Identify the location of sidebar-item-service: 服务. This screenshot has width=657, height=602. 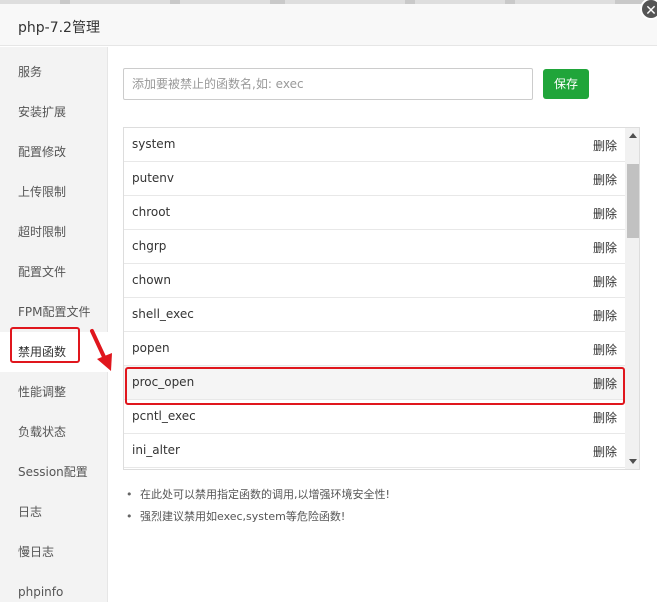
(54, 72).